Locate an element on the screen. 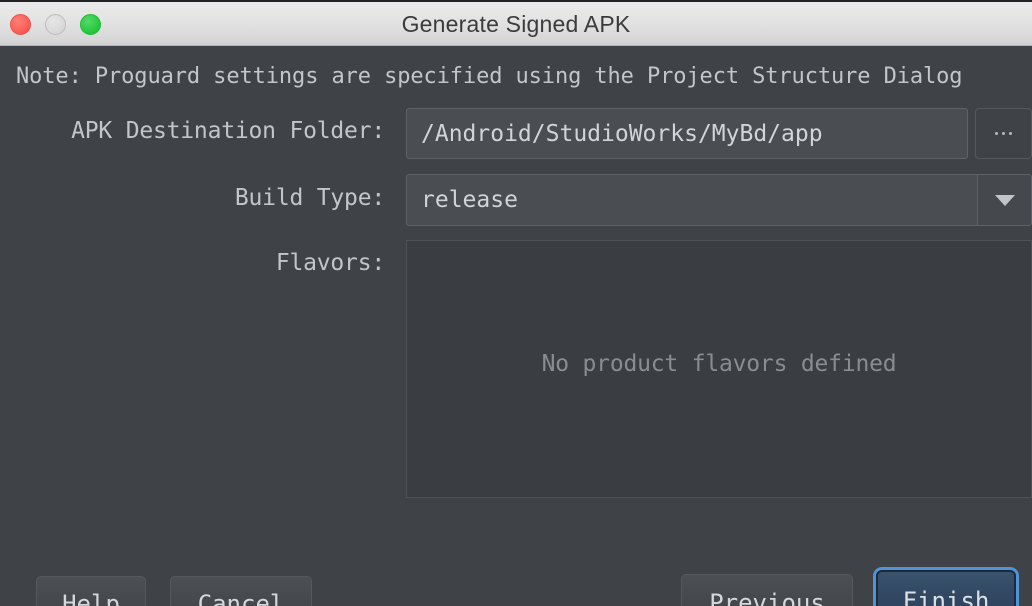 This screenshot has height=606, width=1032. chevron-down-icon is located at coordinates (1004, 200).